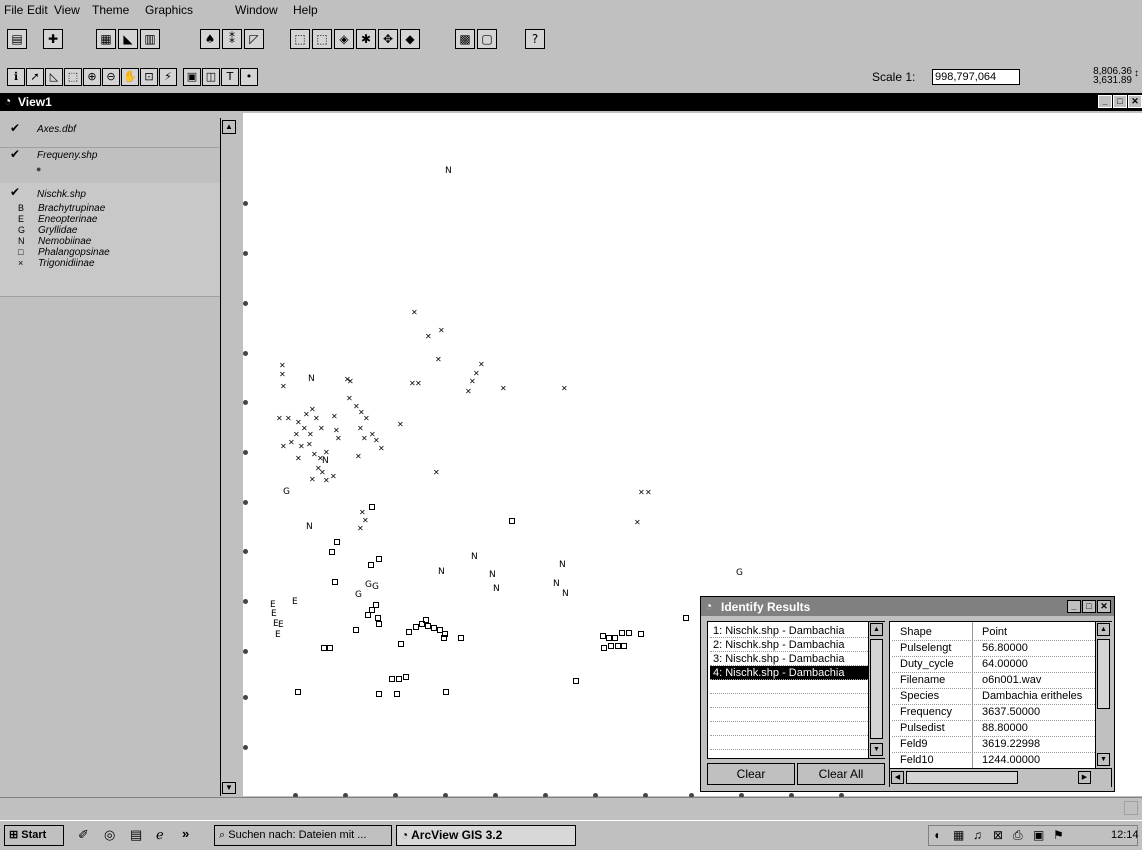 The width and height of the screenshot is (1142, 850). I want to click on close-view-button: ✕, so click(1135, 101).